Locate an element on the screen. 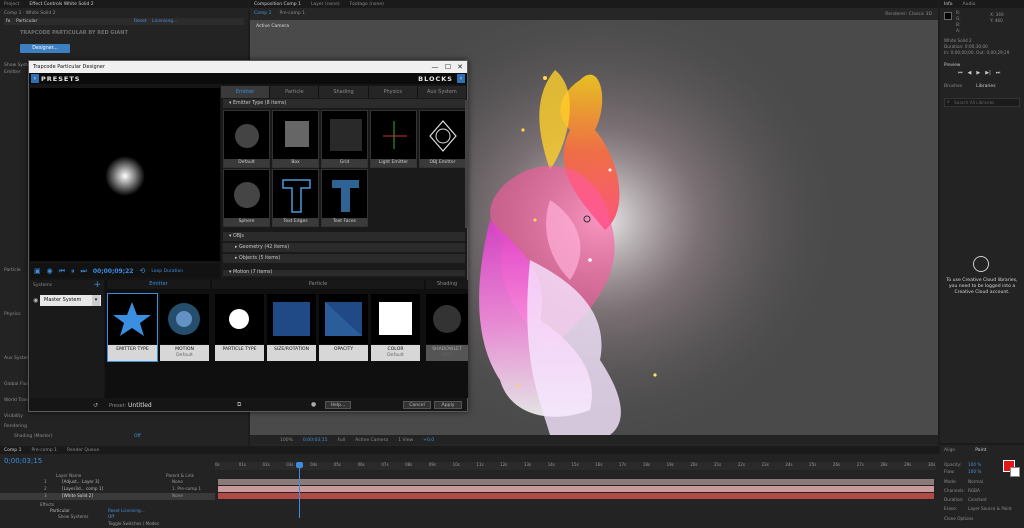 Image resolution: width=1024 pixels, height=528 pixels. first-frame-icon: ⏮ is located at coordinates (960, 73).